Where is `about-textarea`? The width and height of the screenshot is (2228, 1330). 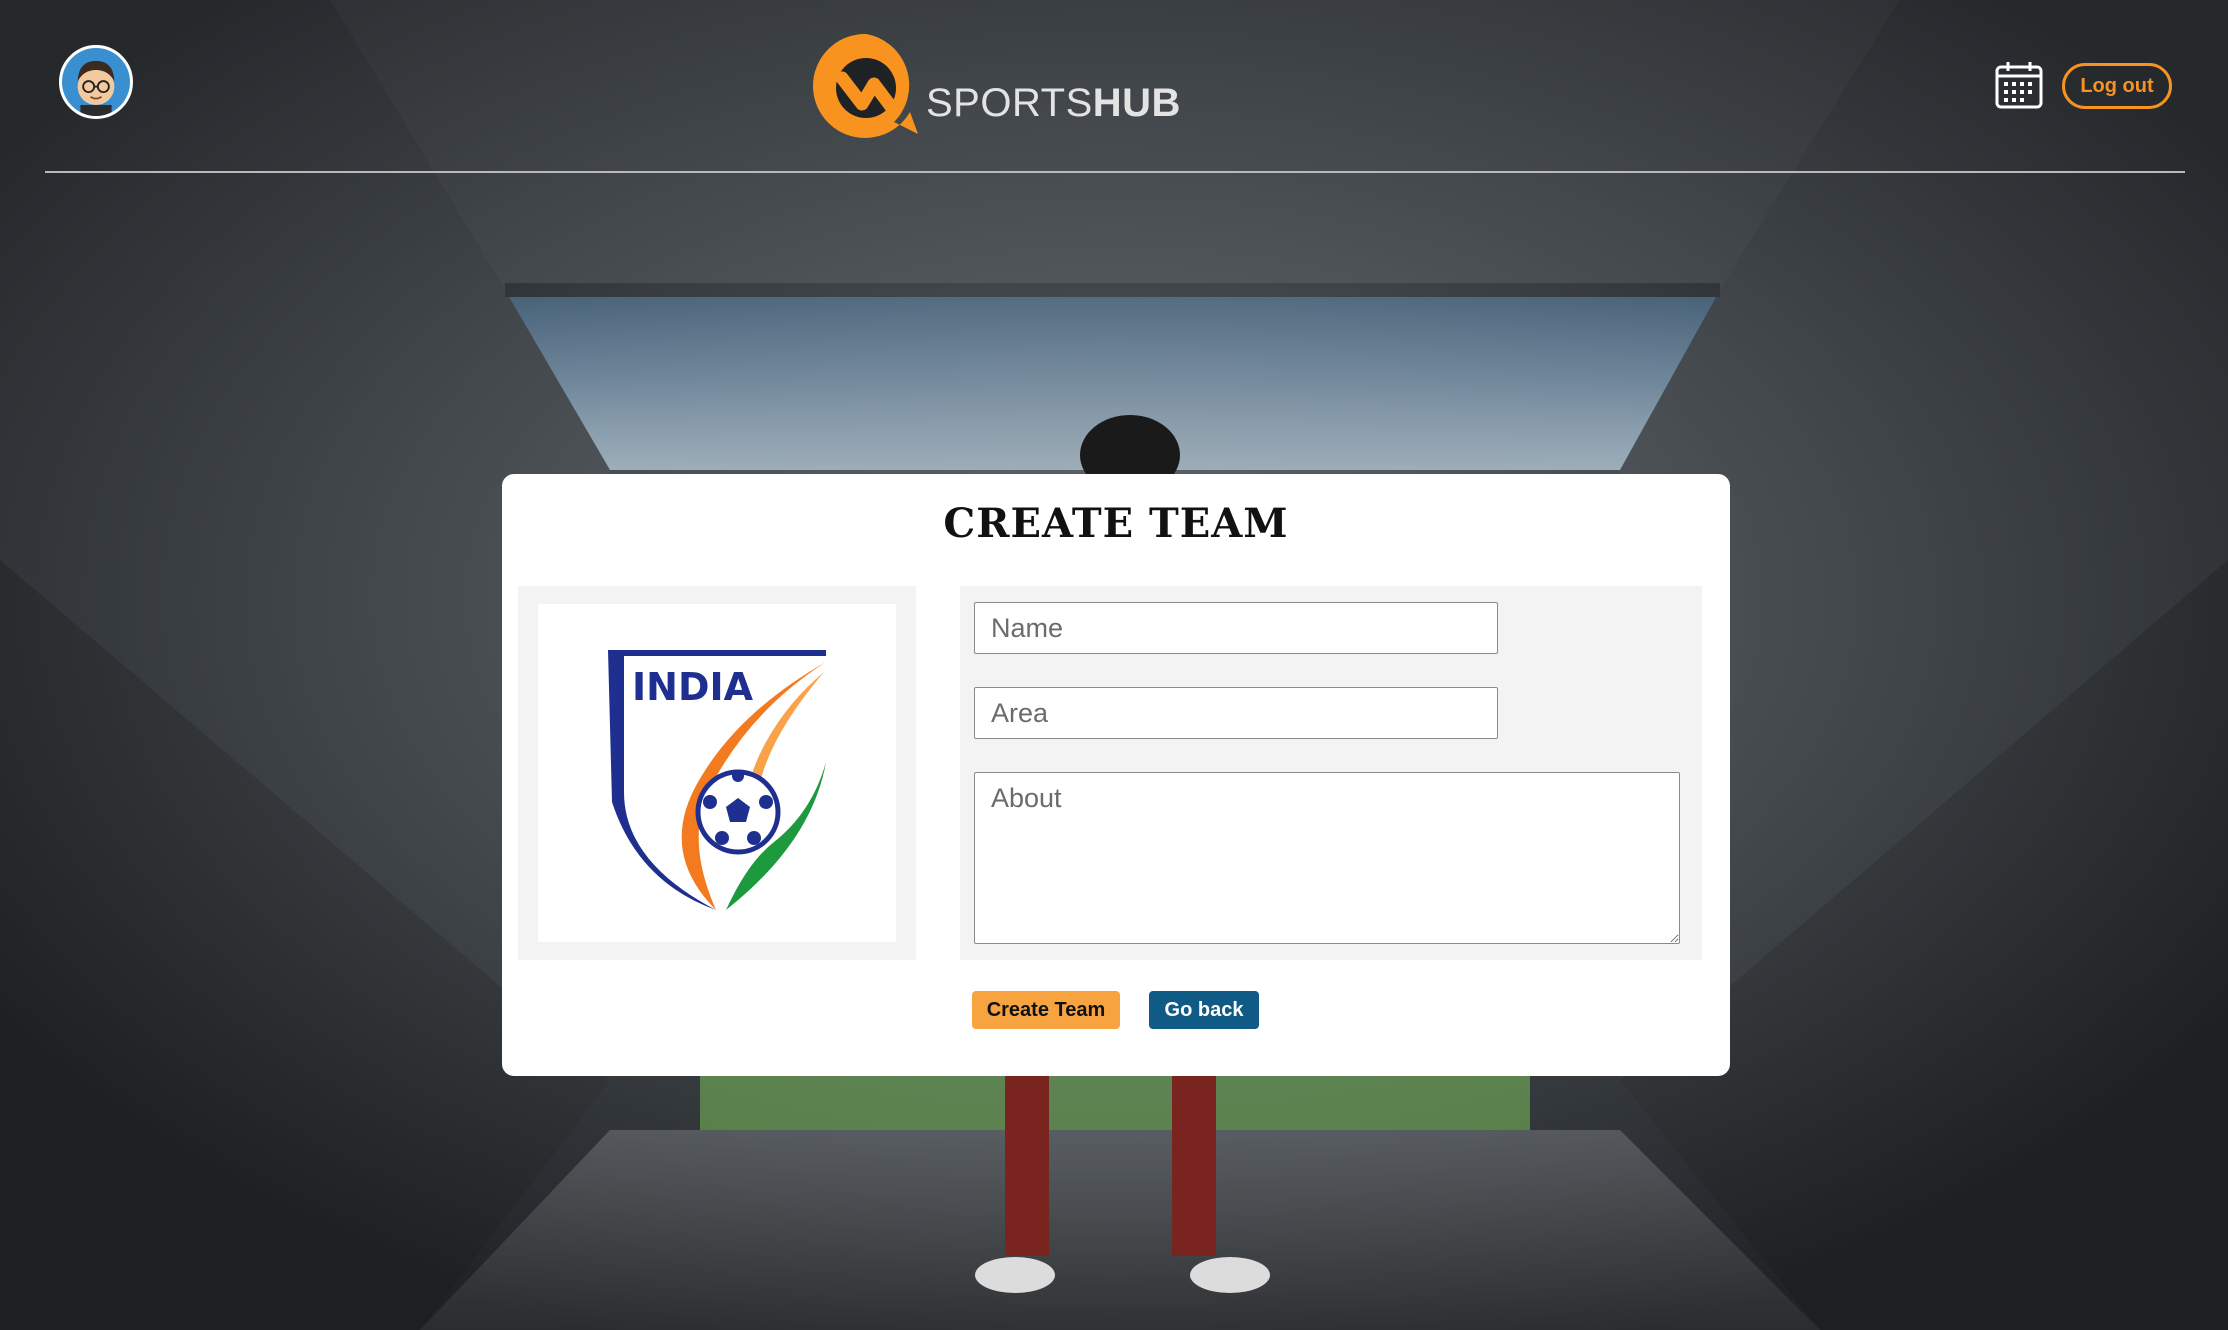 about-textarea is located at coordinates (1327, 858).